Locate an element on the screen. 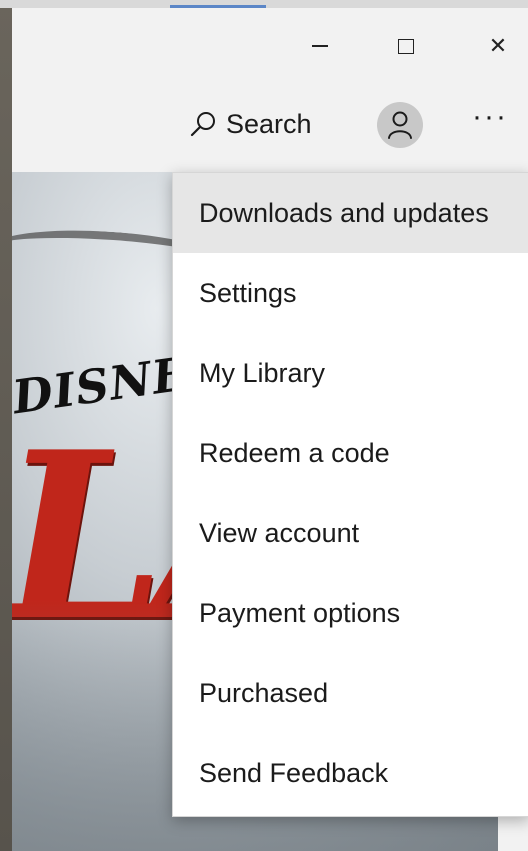  menu-item-my-library: My Library is located at coordinates (350, 373).